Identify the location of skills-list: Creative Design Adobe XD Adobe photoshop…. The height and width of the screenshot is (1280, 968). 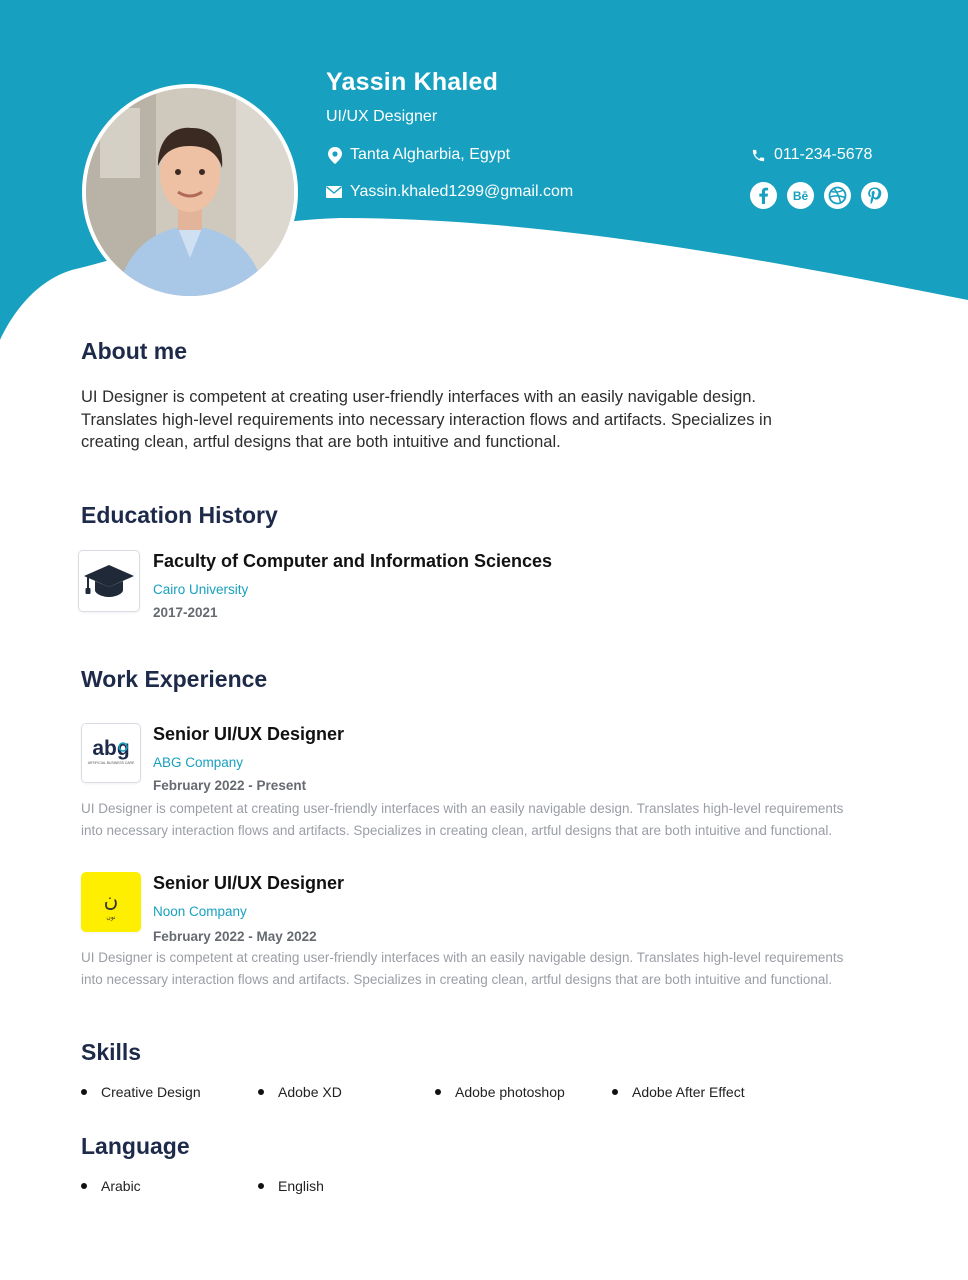
(435, 1092).